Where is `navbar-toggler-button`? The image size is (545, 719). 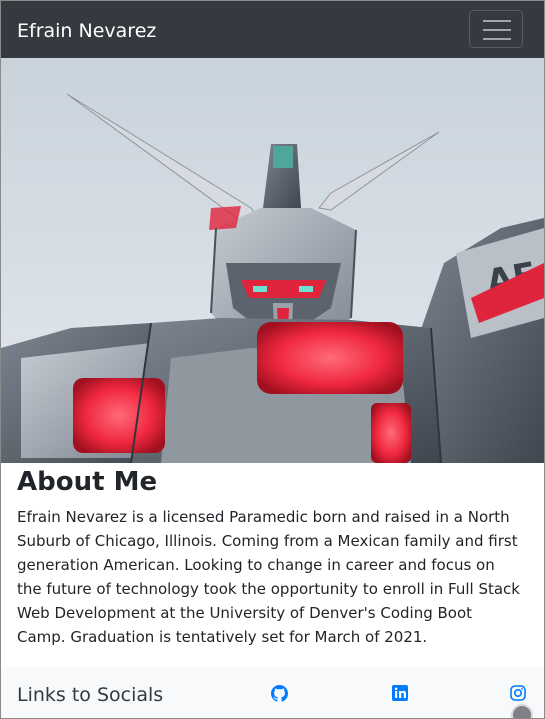
navbar-toggler-button is located at coordinates (496, 29).